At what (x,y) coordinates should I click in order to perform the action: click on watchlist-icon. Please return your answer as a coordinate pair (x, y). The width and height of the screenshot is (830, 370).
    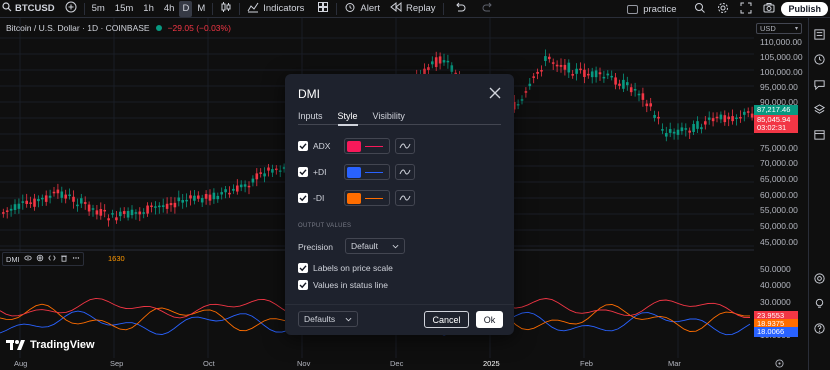
    Looking at the image, I should click on (819, 36).